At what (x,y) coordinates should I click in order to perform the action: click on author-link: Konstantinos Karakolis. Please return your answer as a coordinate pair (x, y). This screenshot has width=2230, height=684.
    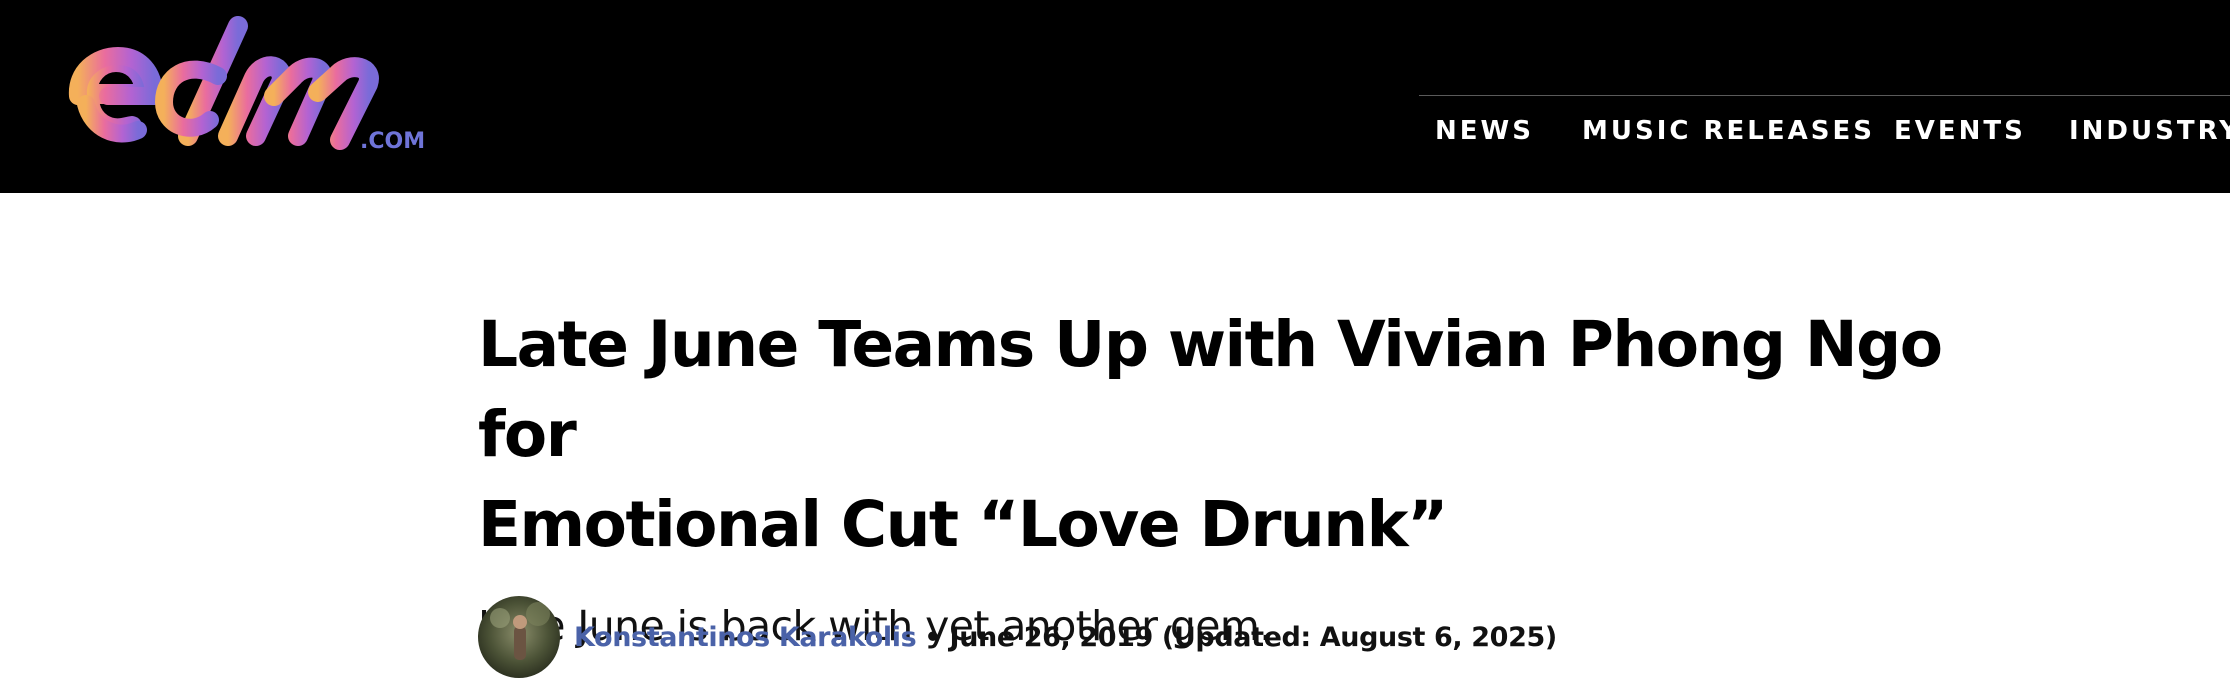
    Looking at the image, I should click on (745, 637).